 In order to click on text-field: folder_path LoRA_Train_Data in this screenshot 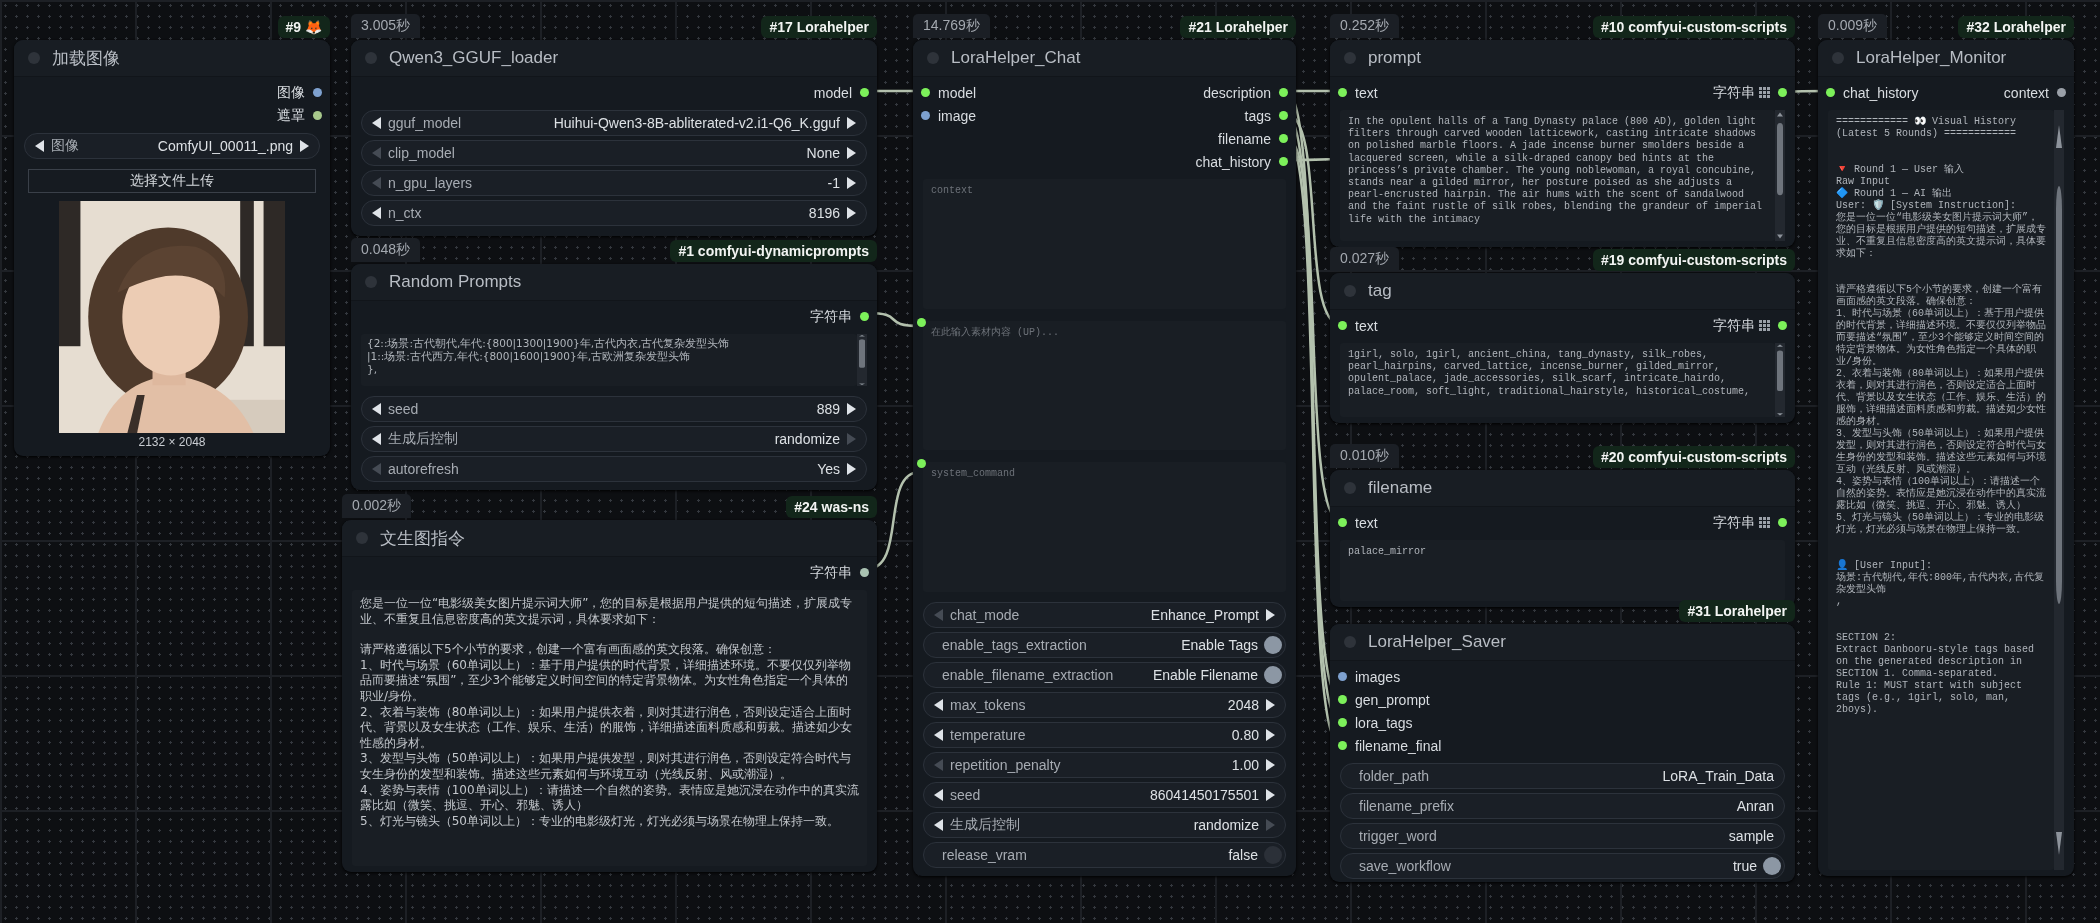, I will do `click(1562, 776)`.